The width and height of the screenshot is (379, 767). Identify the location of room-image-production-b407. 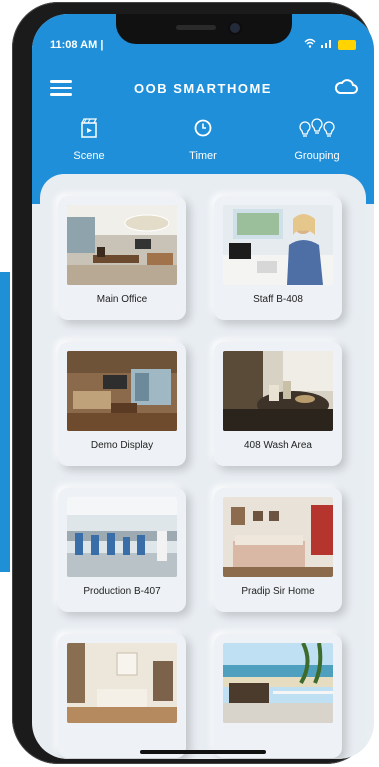
(122, 537).